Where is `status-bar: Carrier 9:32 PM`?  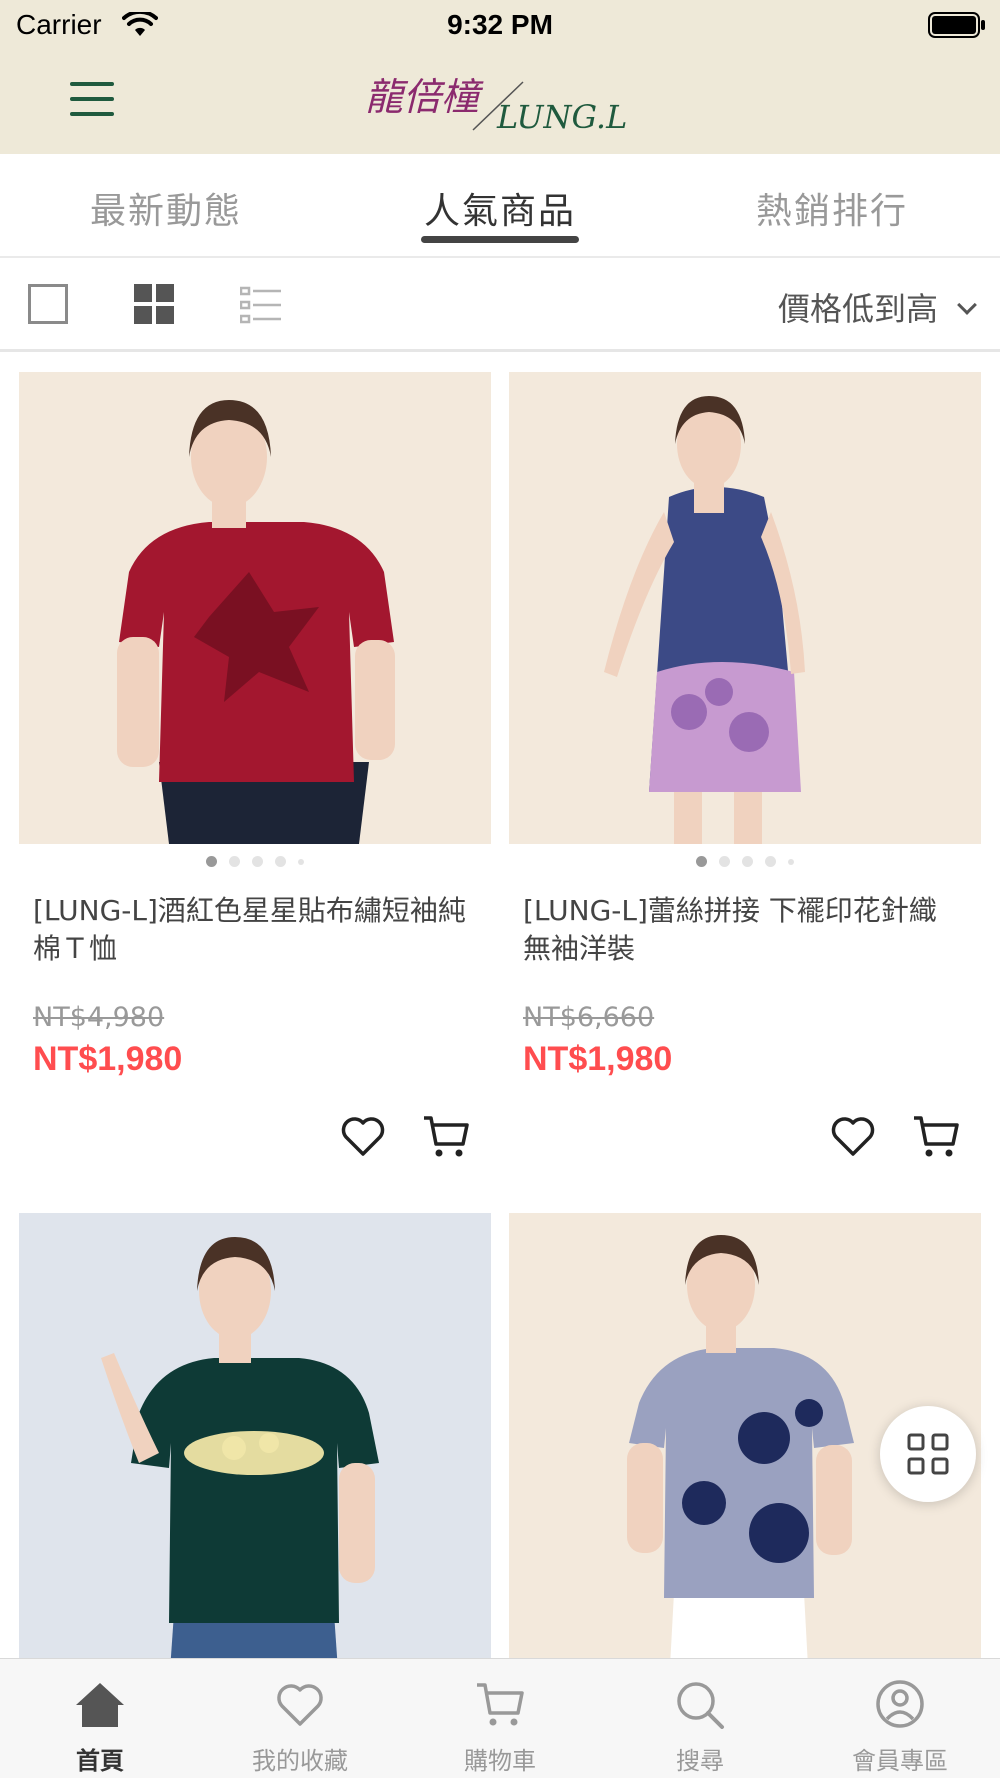 status-bar: Carrier 9:32 PM is located at coordinates (500, 25).